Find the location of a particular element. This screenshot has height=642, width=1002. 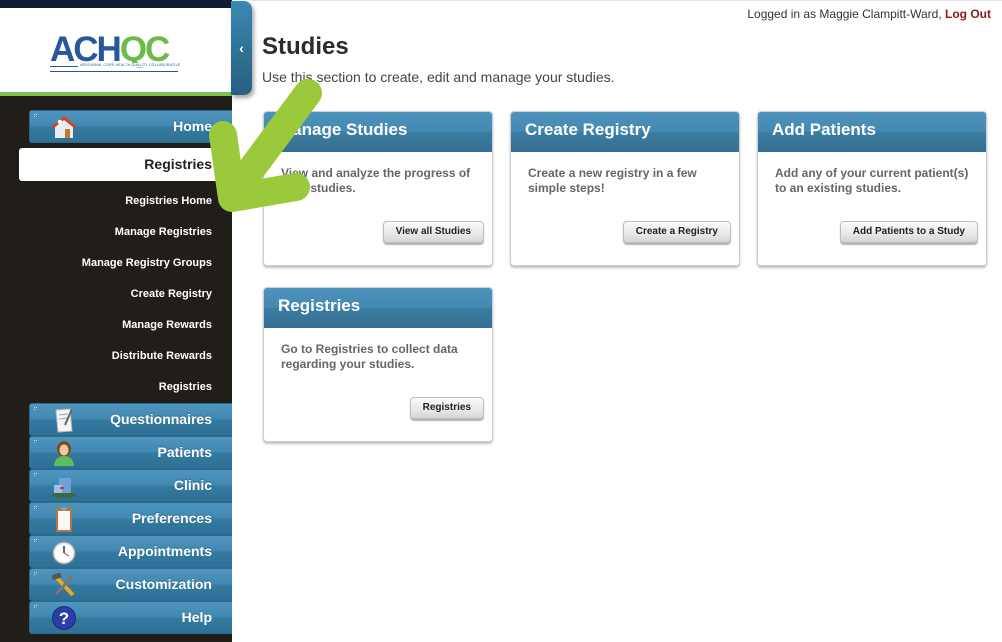

logo-divider is located at coordinates (116, 94).